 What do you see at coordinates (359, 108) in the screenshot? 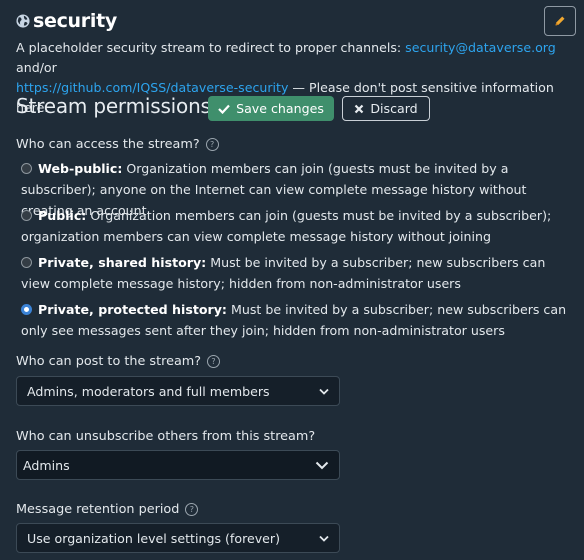
I see `x-icon` at bounding box center [359, 108].